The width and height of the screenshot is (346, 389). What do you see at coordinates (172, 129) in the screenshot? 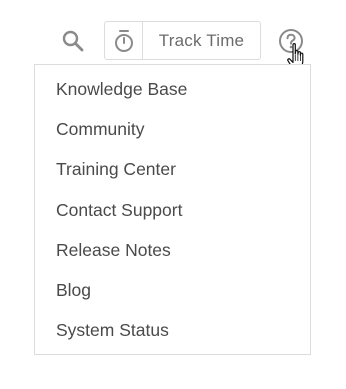
I see `menu-item-community: Community` at bounding box center [172, 129].